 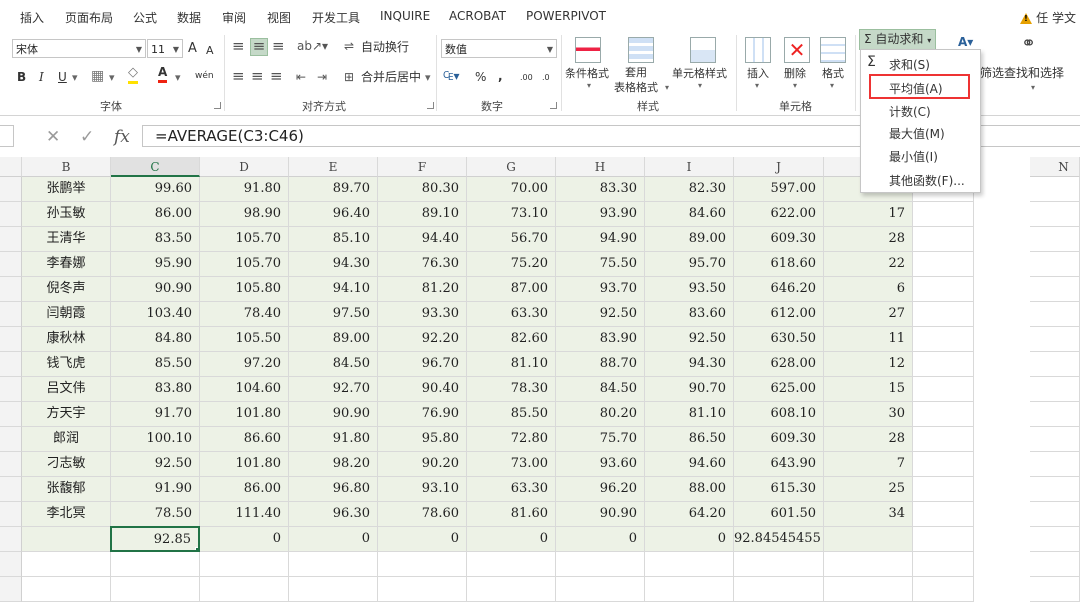 What do you see at coordinates (66, 439) in the screenshot?
I see `cell-b: 郎润` at bounding box center [66, 439].